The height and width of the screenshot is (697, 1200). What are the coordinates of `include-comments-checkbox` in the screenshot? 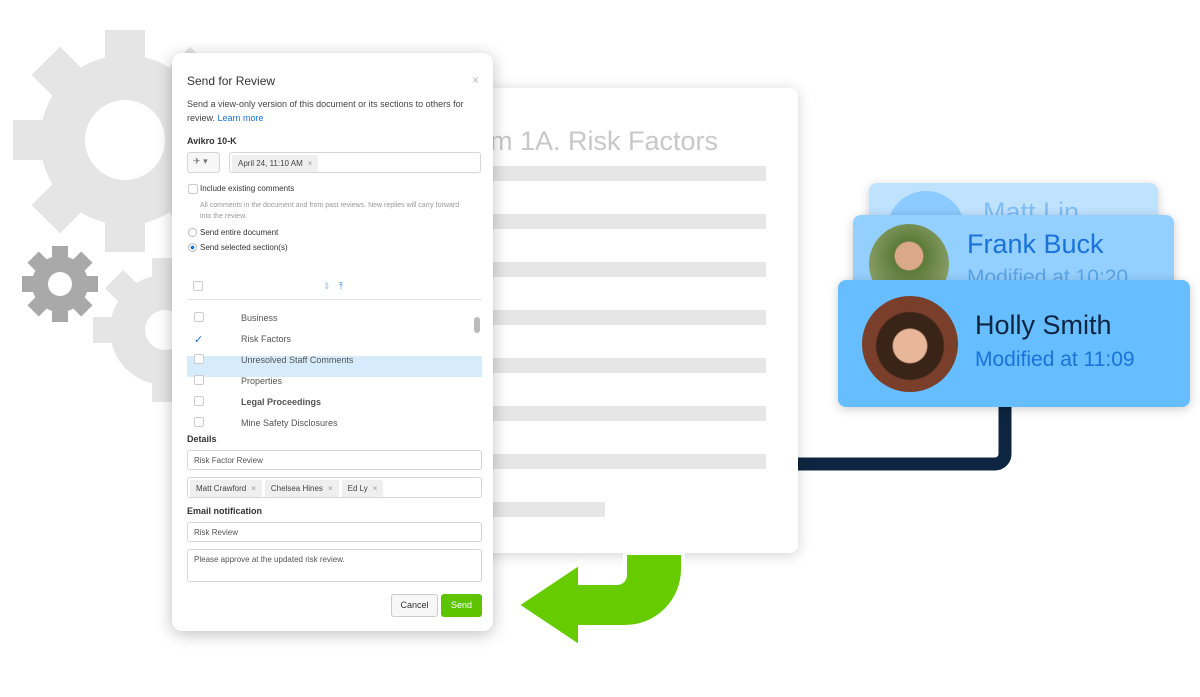 It's located at (193, 189).